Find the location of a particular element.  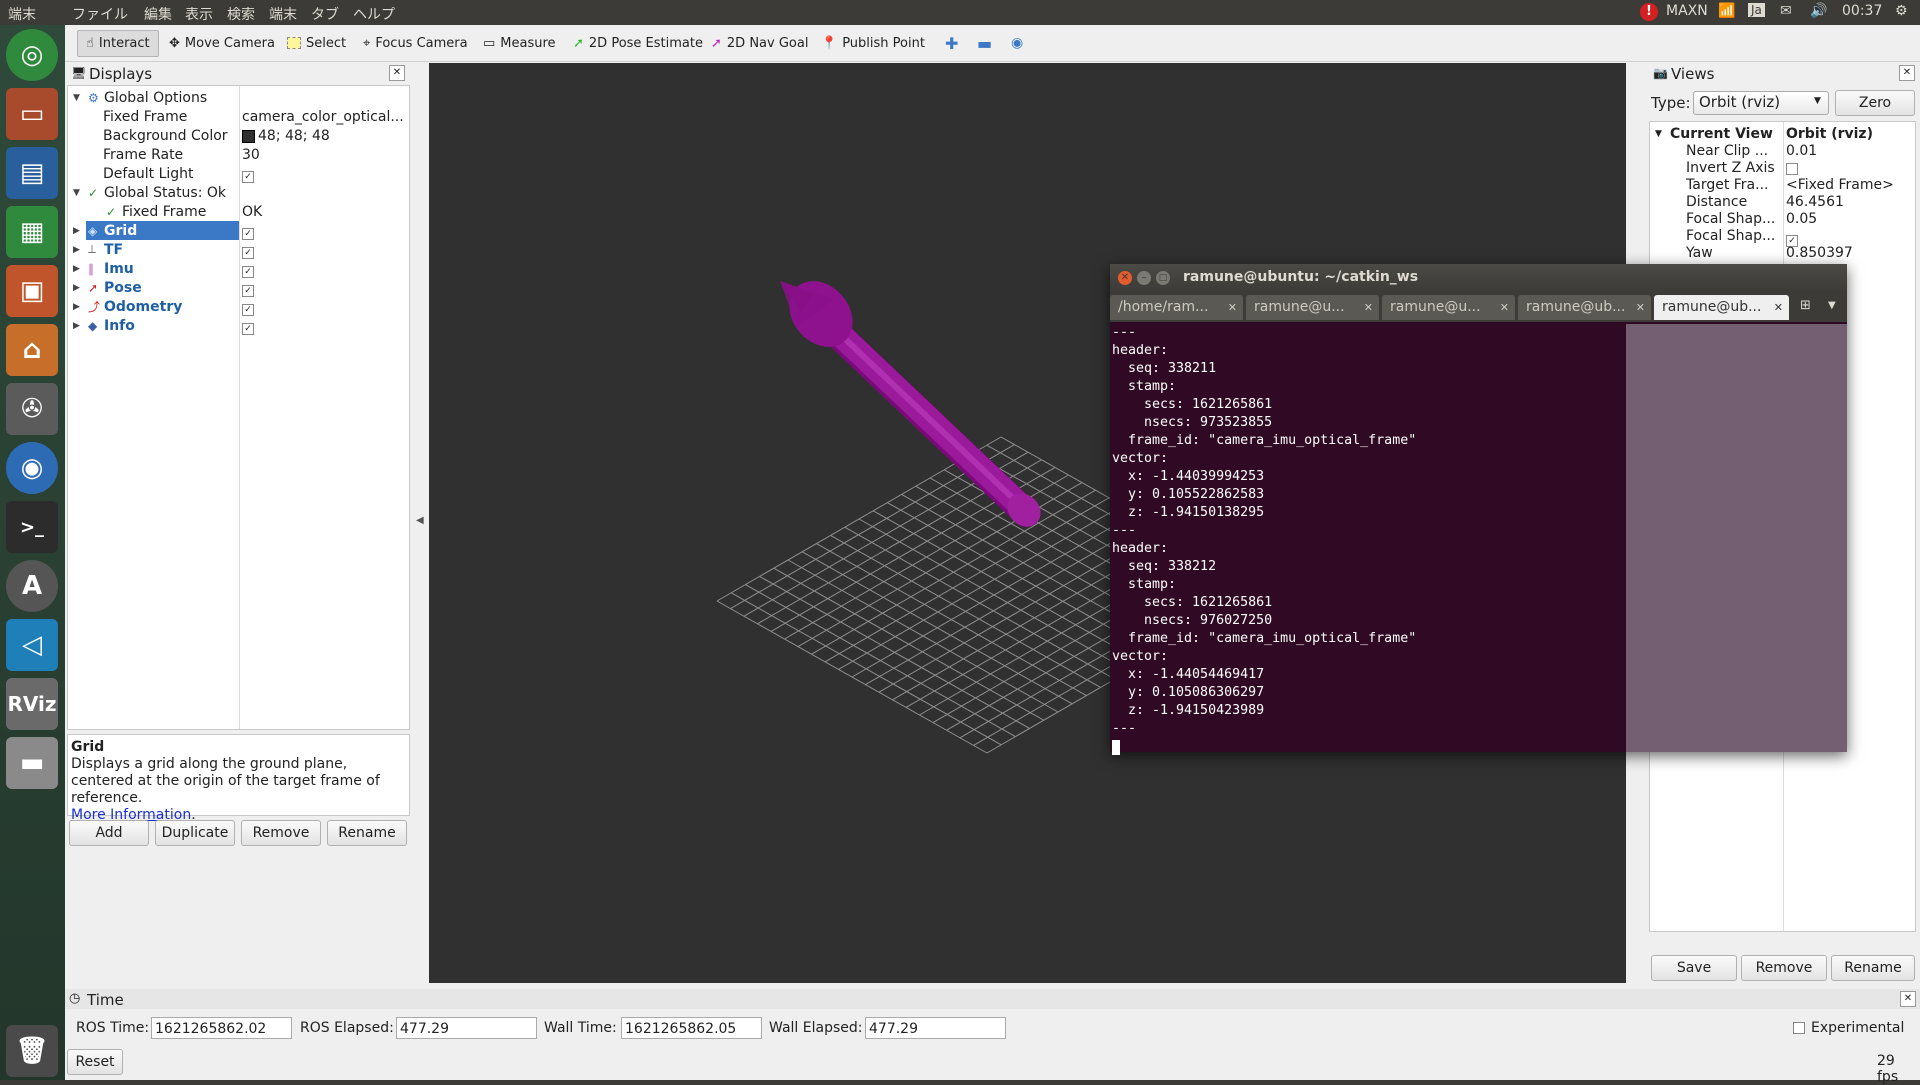

imu-checkbox: ✓ is located at coordinates (248, 270).